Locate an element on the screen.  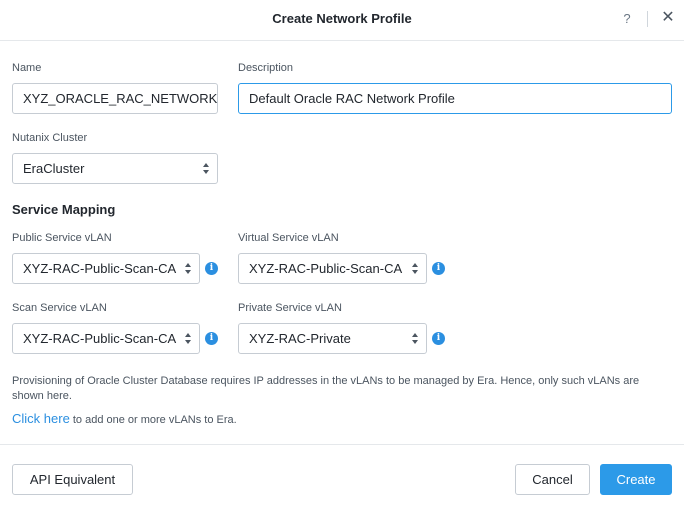
virtual-service-vlan-select: XYZ-RAC-Public-Scan-CA is located at coordinates (332, 268).